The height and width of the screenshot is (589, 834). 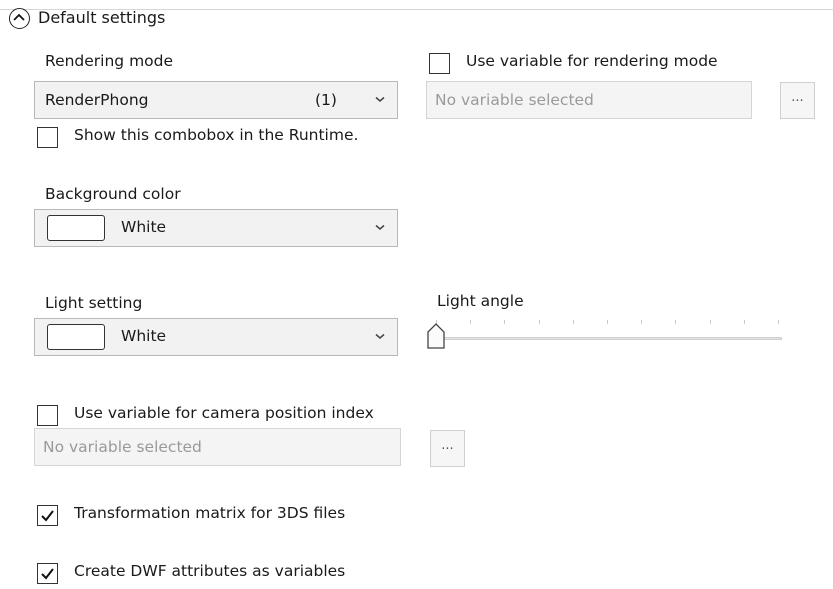 I want to click on light-angle-label: Light angle, so click(x=480, y=301).